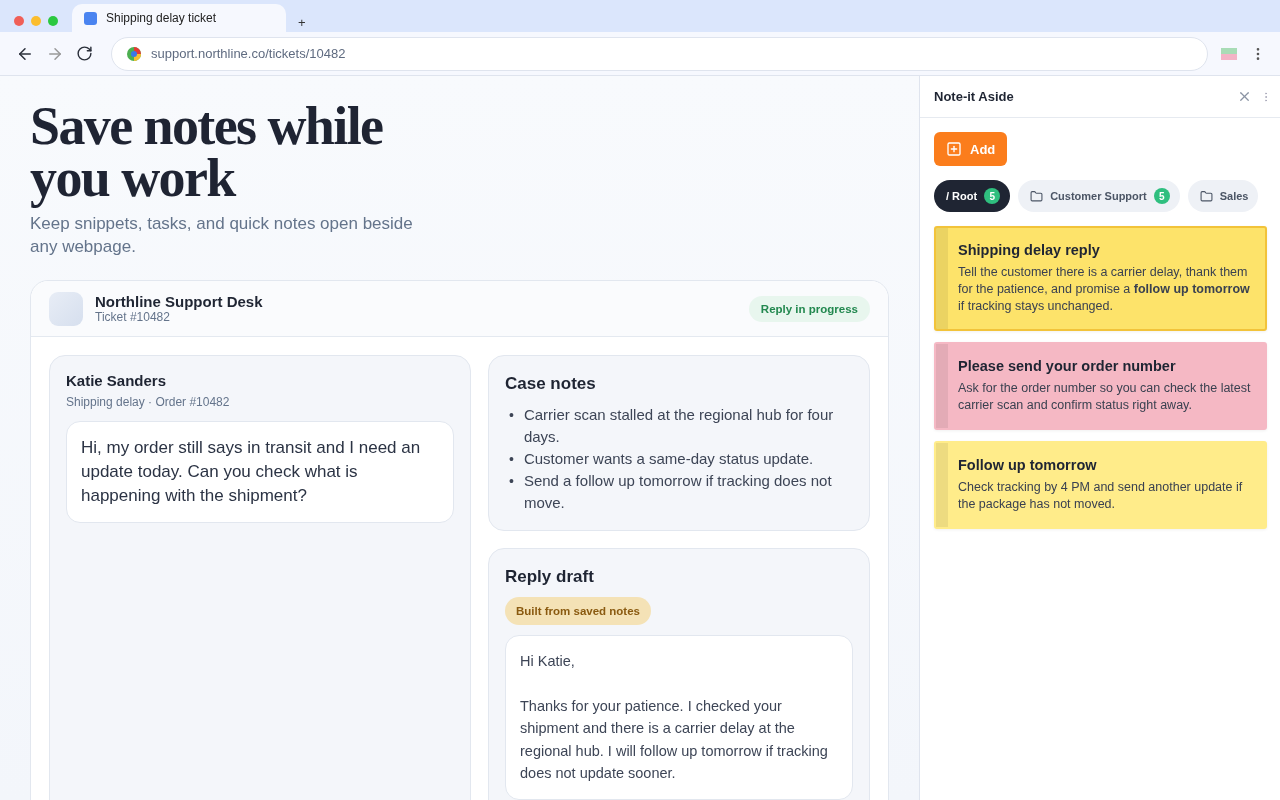 This screenshot has height=800, width=1280. I want to click on maximize-window-dot, so click(53, 21).